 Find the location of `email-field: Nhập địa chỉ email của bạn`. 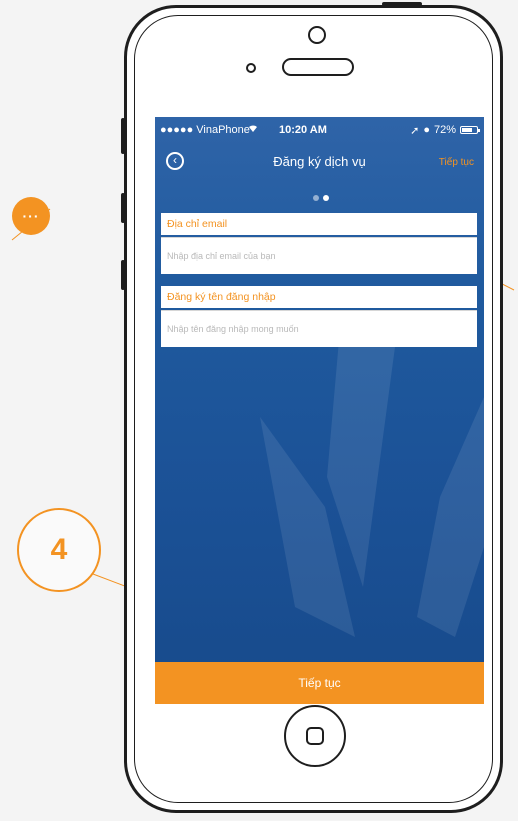

email-field: Nhập địa chỉ email của bạn is located at coordinates (319, 255).